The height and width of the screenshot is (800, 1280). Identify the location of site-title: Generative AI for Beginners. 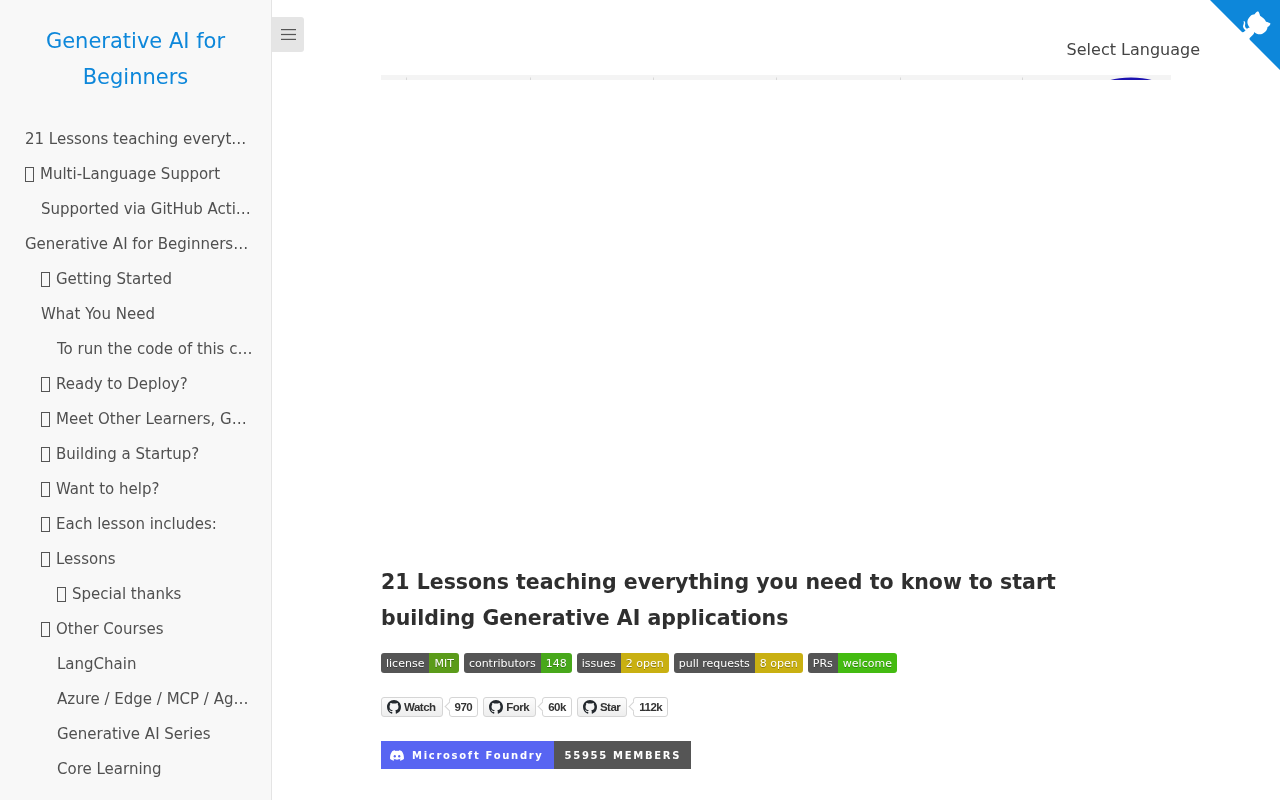
(135, 59).